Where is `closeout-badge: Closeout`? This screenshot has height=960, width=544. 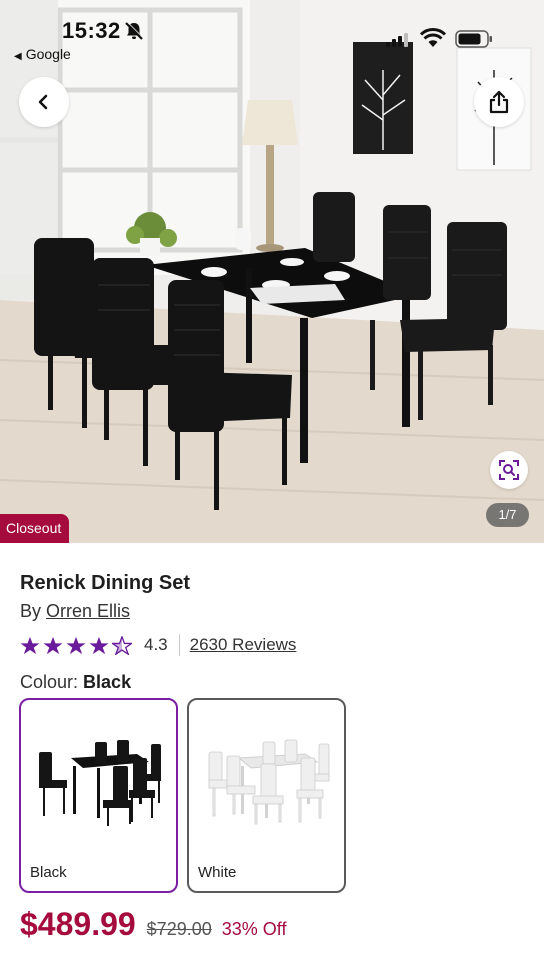
closeout-badge: Closeout is located at coordinates (35, 528).